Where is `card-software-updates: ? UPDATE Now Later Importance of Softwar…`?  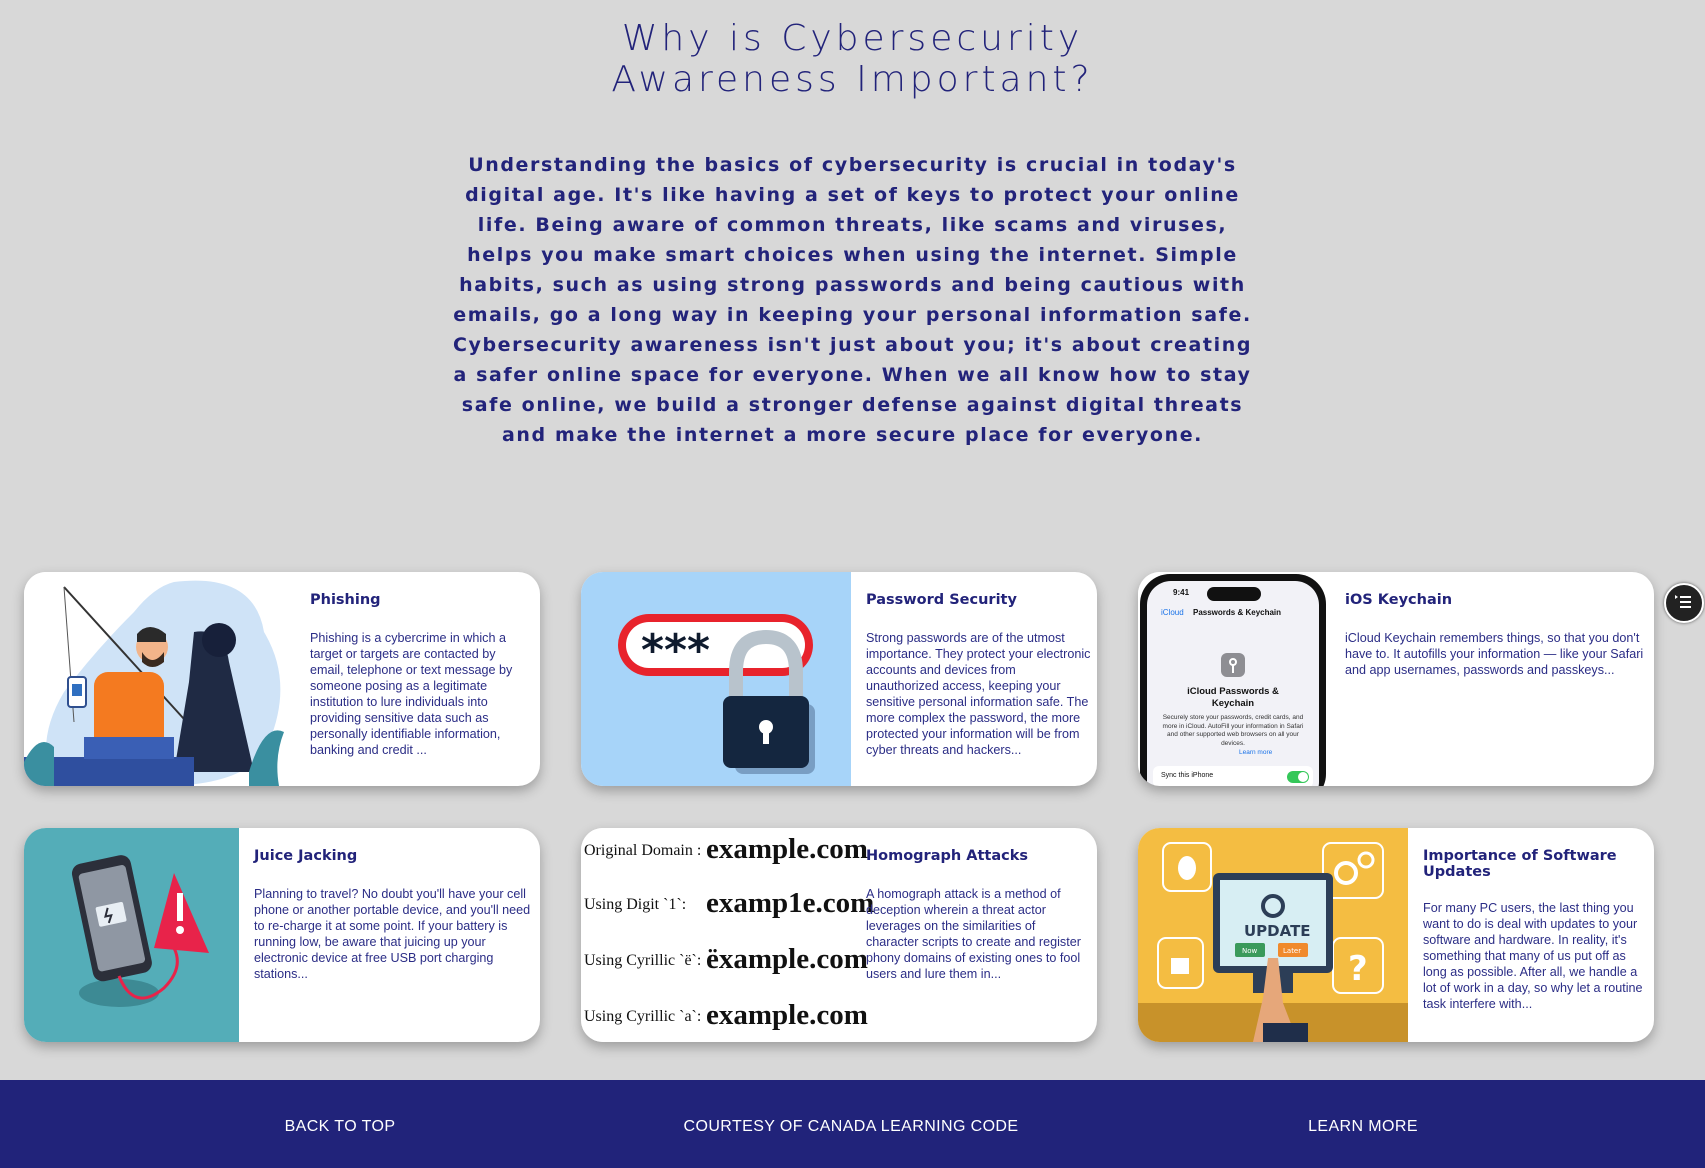 card-software-updates: ? UPDATE Now Later Importance of Softwar… is located at coordinates (1396, 935).